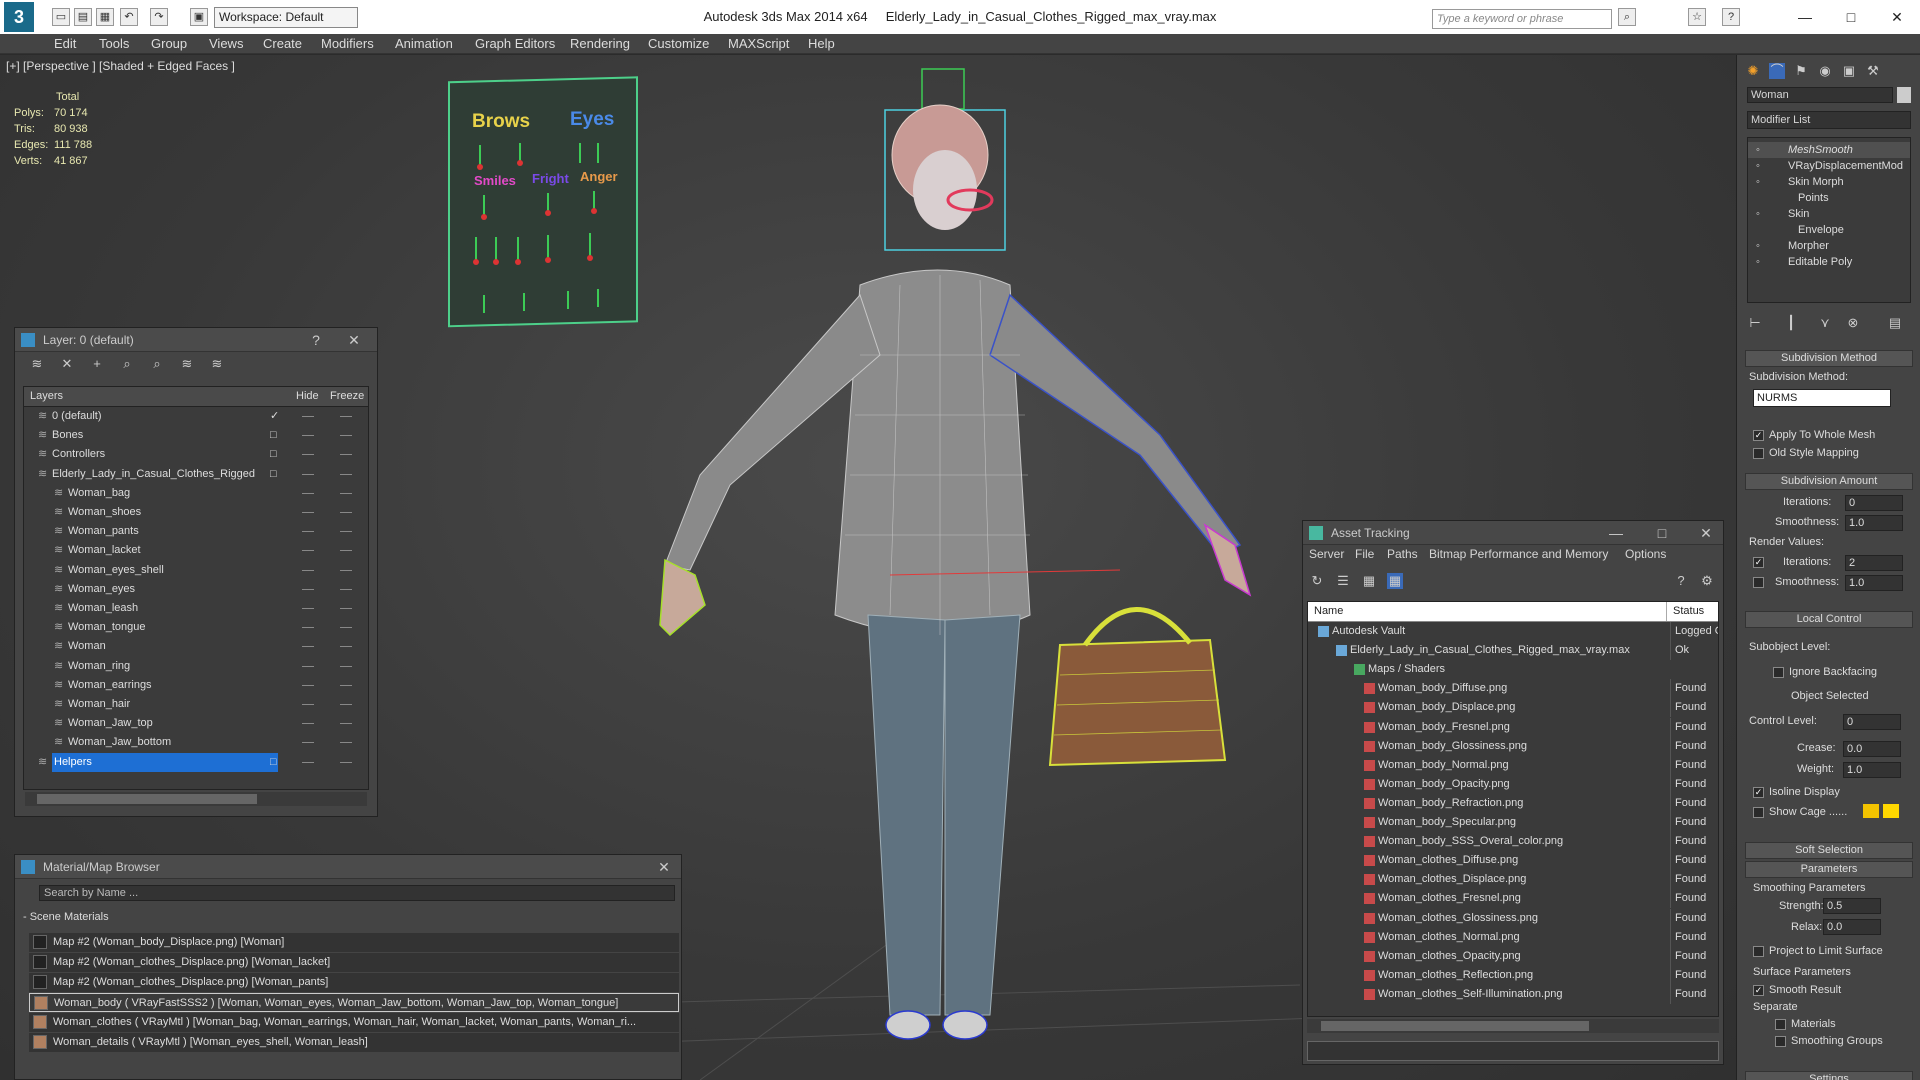 The image size is (1920, 1080). What do you see at coordinates (196, 799) in the screenshot?
I see `layer-hscrollbar` at bounding box center [196, 799].